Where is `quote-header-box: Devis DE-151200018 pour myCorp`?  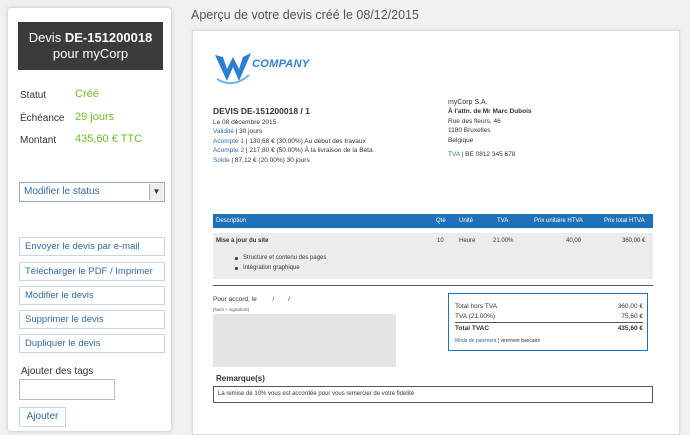
quote-header-box: Devis DE-151200018 pour myCorp is located at coordinates (90, 46).